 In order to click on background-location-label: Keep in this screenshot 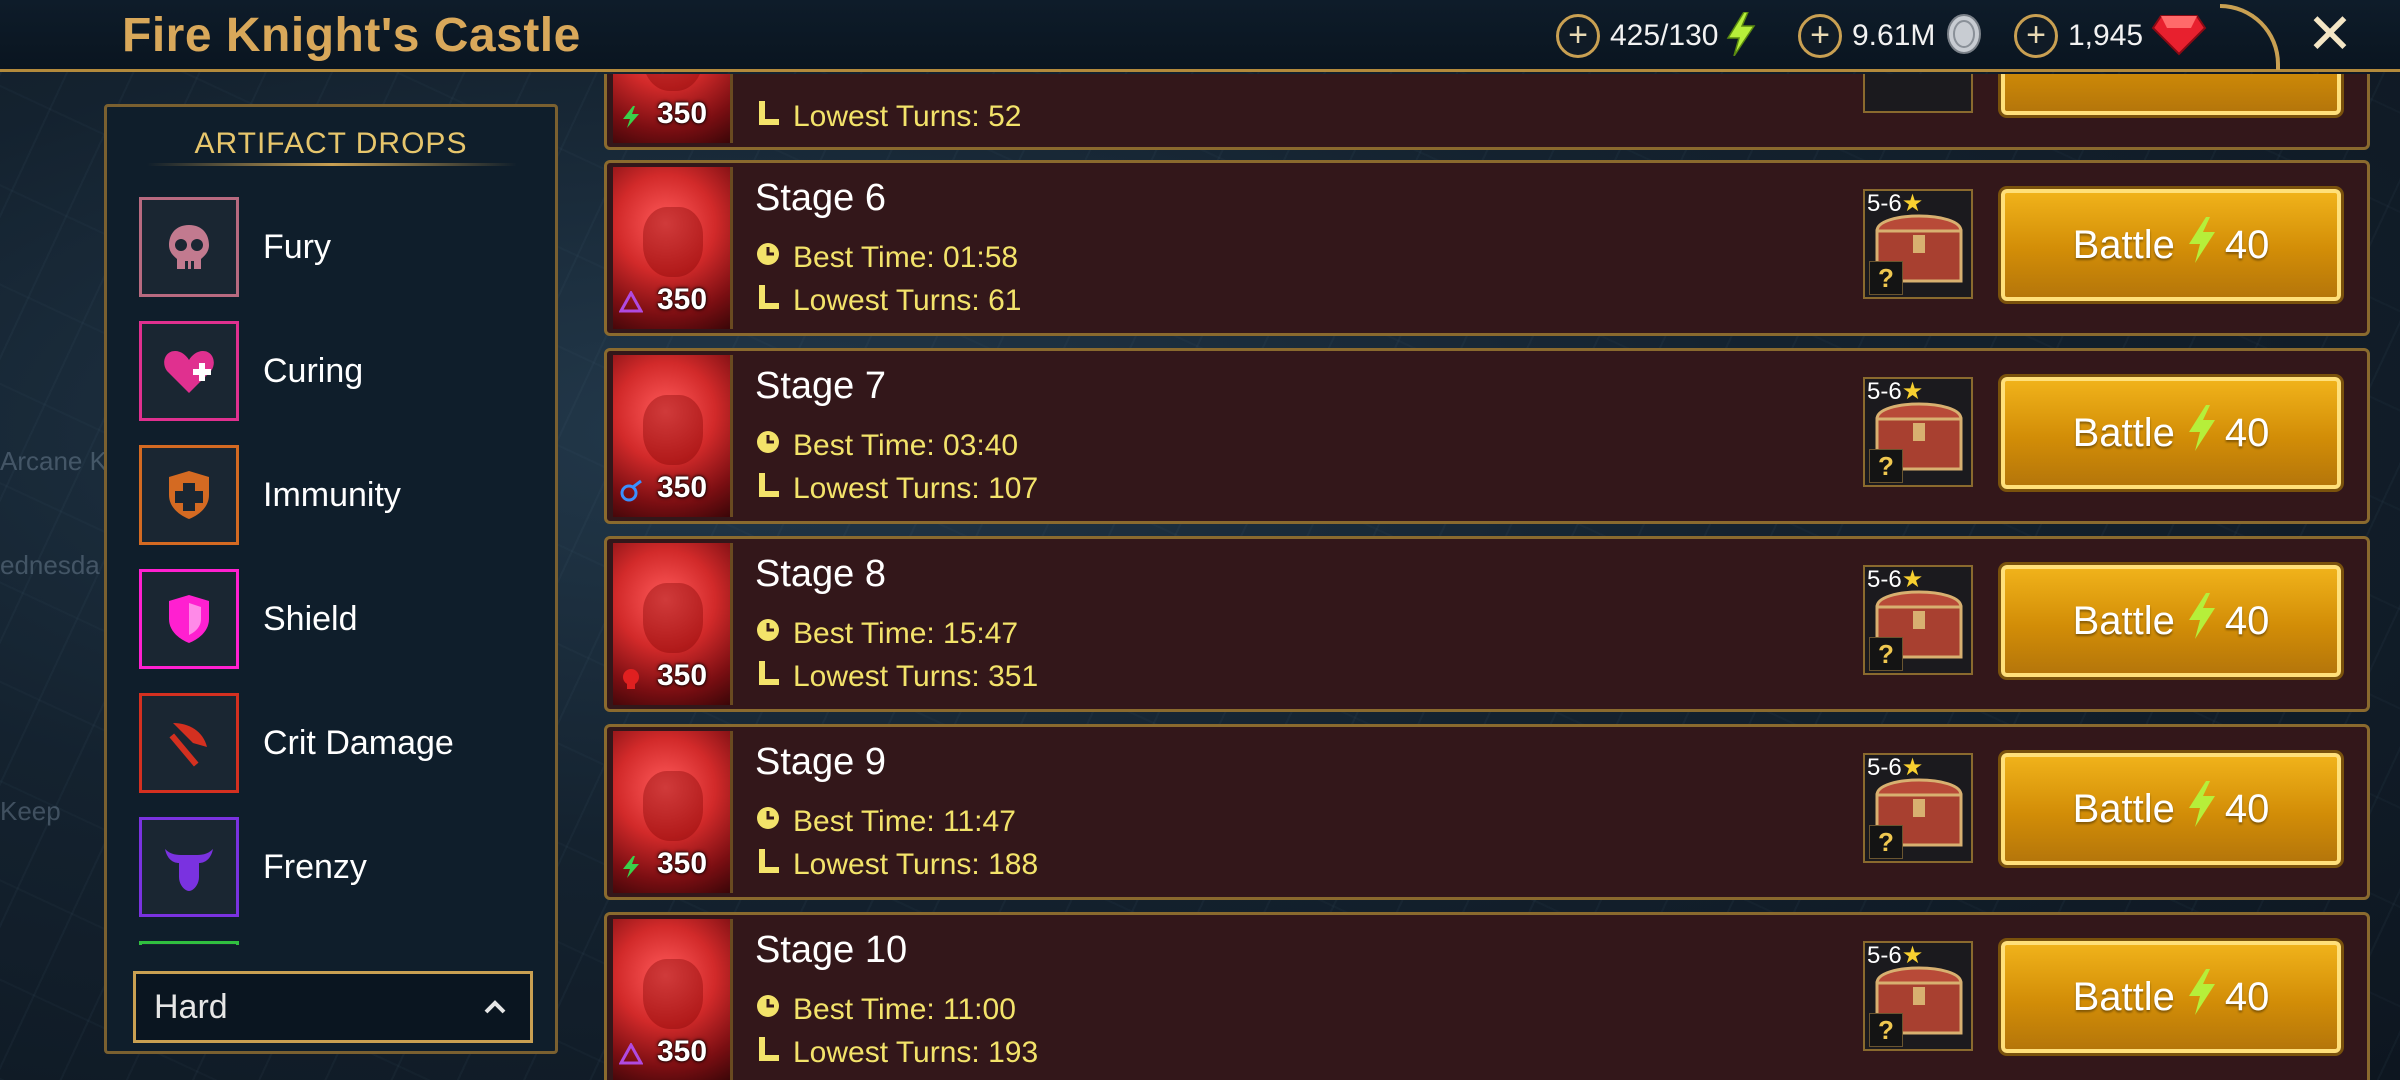, I will do `click(30, 811)`.